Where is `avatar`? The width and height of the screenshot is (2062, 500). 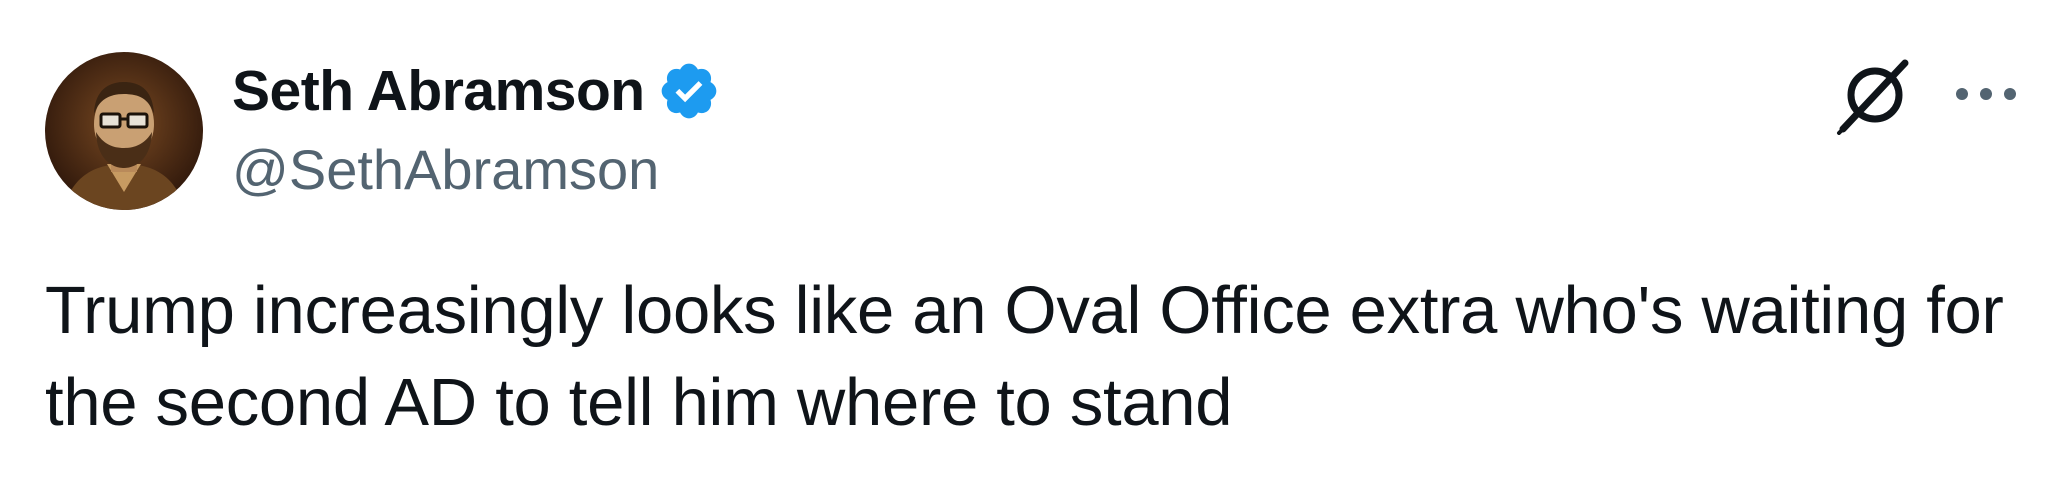
avatar is located at coordinates (124, 131).